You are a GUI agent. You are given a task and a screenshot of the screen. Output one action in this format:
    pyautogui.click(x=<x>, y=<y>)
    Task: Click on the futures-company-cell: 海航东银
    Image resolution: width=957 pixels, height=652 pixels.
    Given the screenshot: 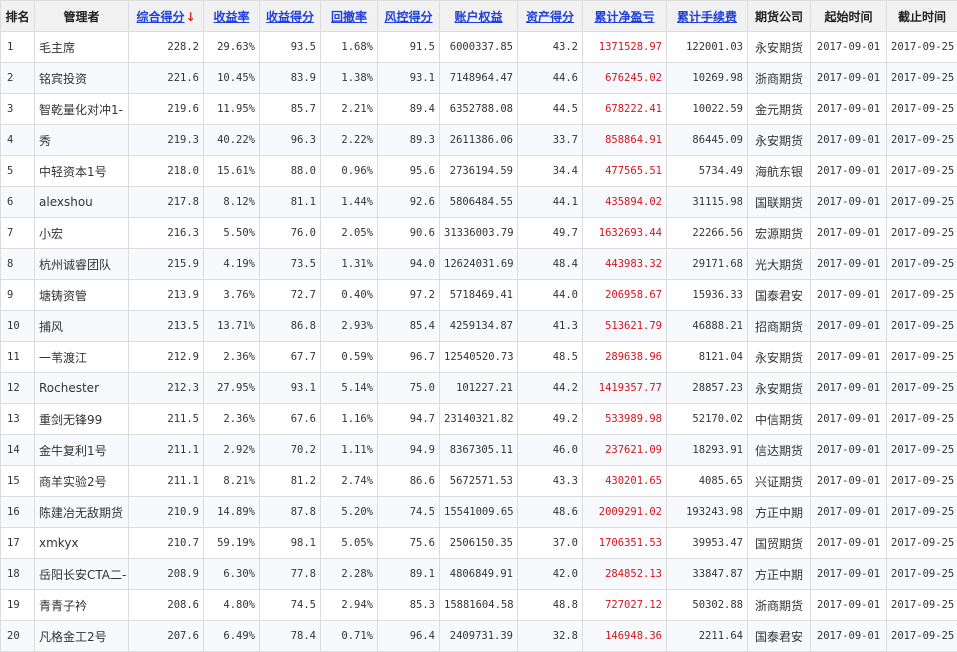 What is the action you would take?
    pyautogui.click(x=779, y=171)
    